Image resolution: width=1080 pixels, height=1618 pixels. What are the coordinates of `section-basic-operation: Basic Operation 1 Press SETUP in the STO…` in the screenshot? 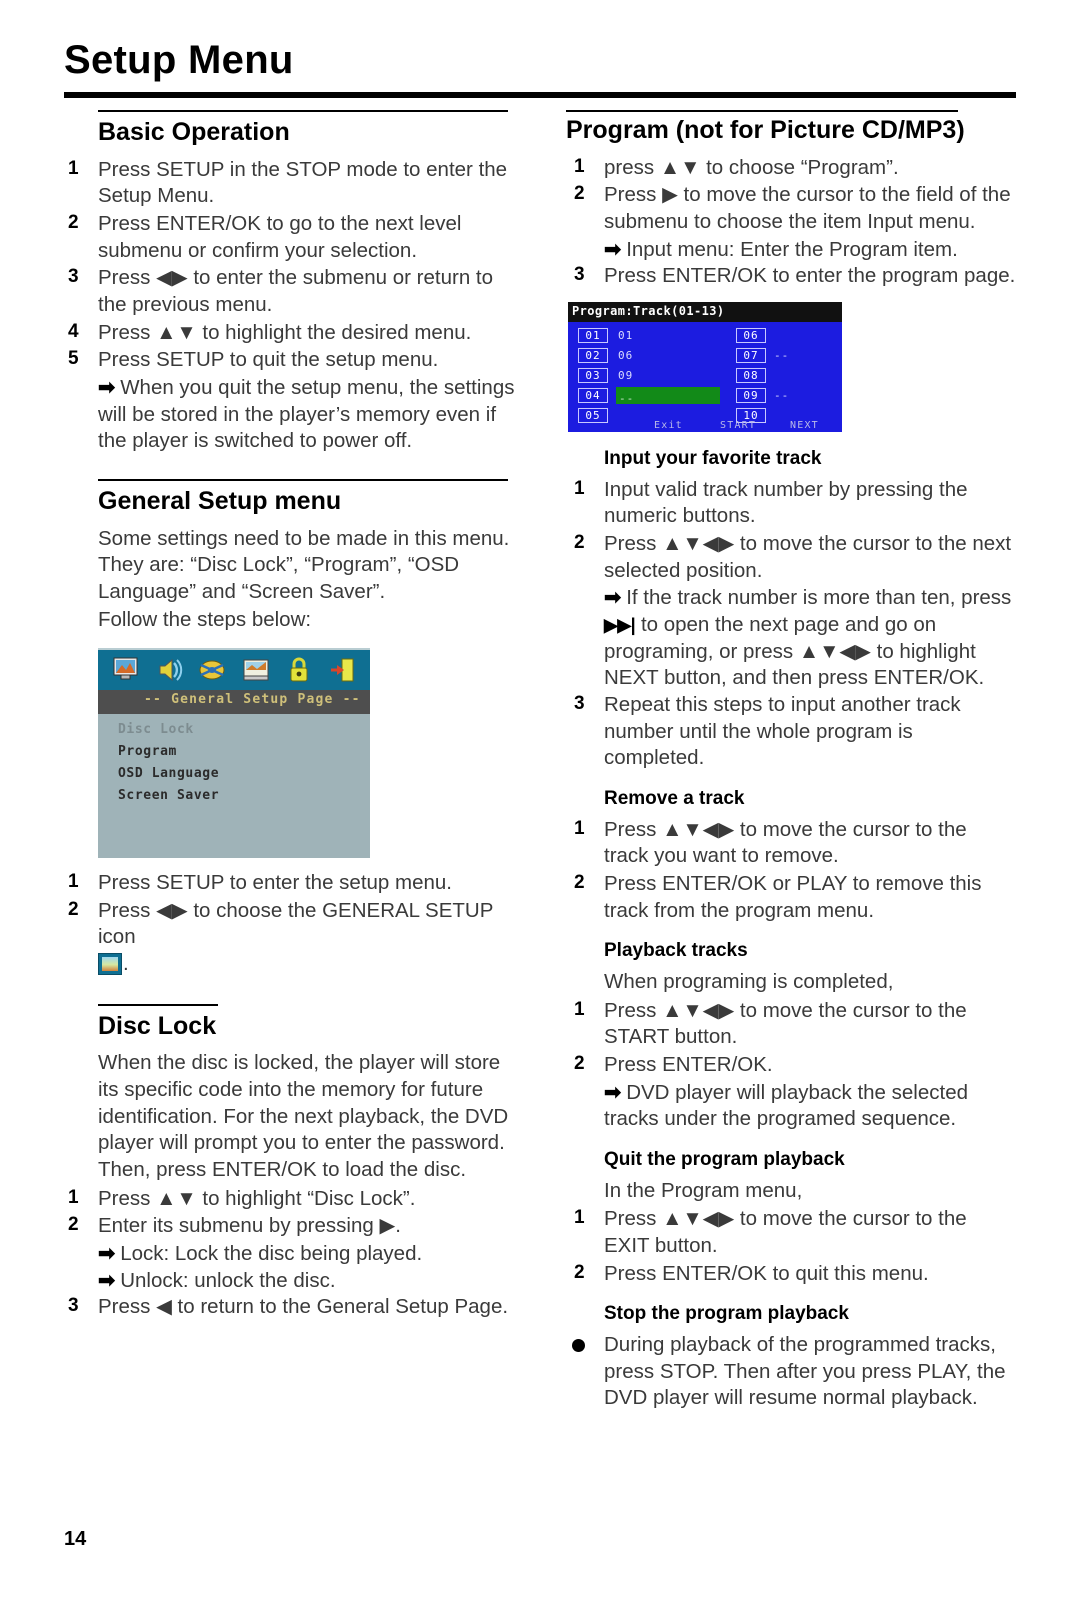 It's located at (290, 282).